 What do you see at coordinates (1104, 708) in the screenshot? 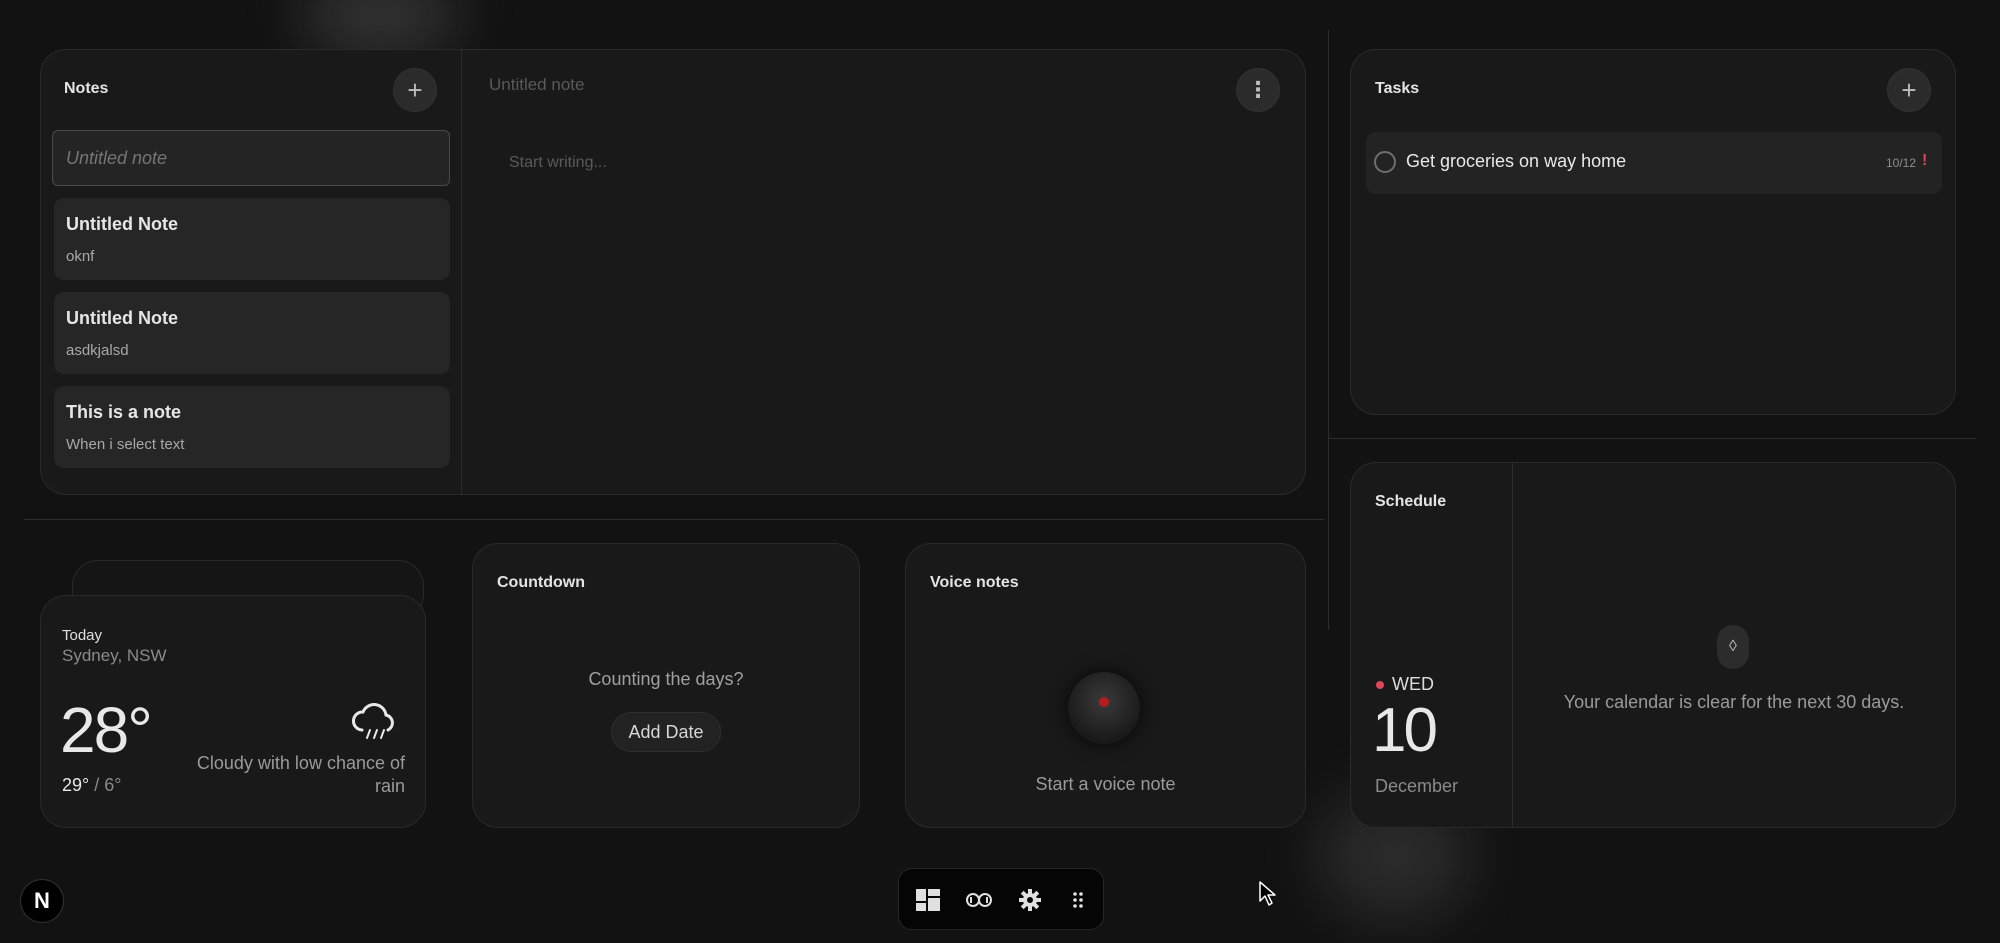
I see `record-button` at bounding box center [1104, 708].